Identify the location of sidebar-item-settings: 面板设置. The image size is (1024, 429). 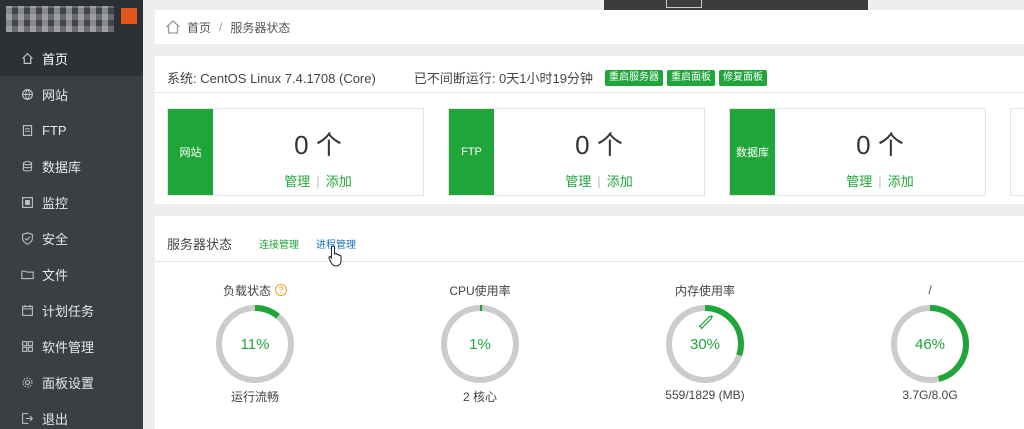
(71, 382).